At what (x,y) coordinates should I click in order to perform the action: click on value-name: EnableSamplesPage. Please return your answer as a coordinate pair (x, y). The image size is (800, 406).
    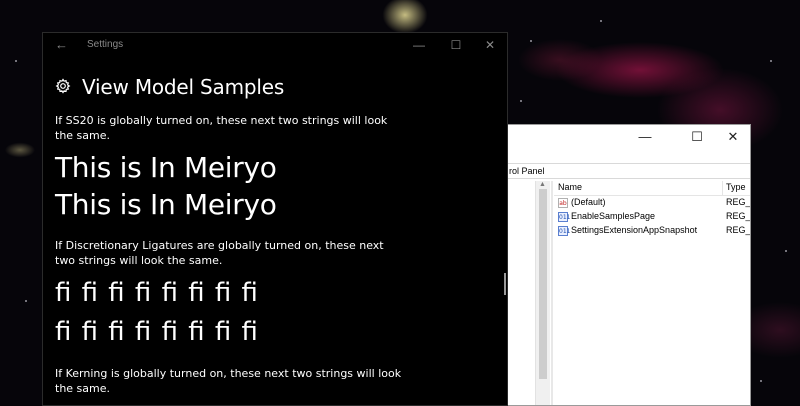
    Looking at the image, I should click on (613, 216).